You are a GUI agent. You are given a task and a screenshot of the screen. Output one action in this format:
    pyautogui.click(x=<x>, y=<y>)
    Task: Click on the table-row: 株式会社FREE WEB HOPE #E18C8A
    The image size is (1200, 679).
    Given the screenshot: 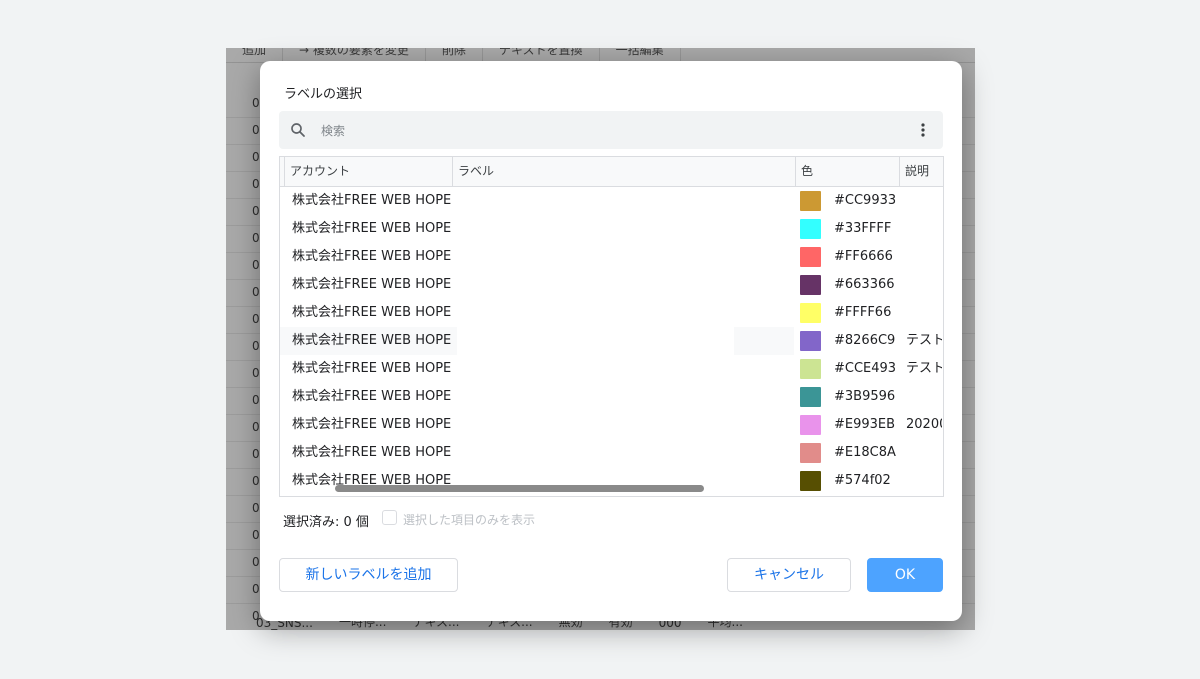 What is the action you would take?
    pyautogui.click(x=611, y=453)
    